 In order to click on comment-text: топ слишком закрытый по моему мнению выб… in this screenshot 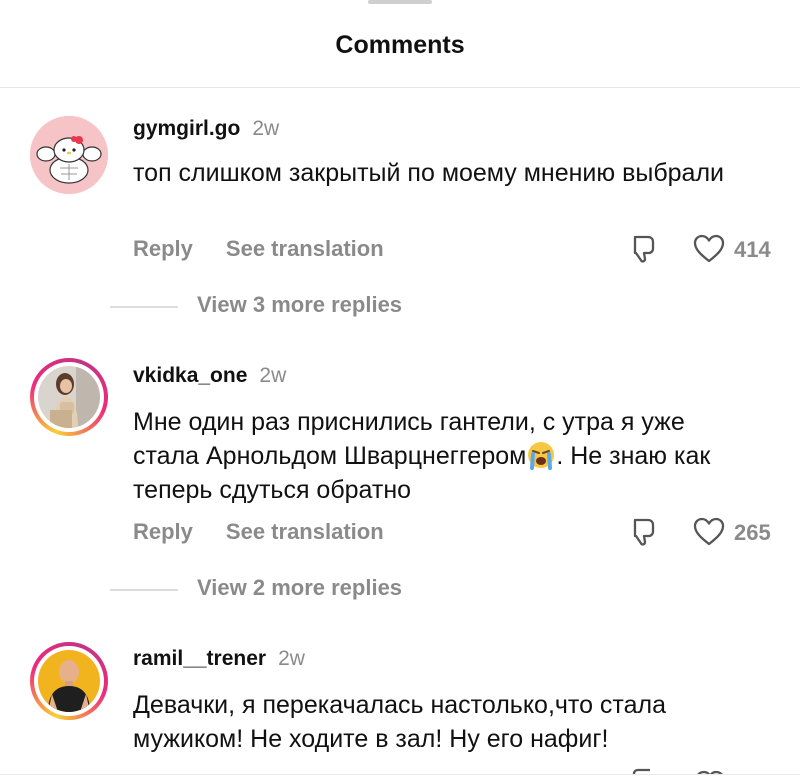, I will do `click(429, 173)`.